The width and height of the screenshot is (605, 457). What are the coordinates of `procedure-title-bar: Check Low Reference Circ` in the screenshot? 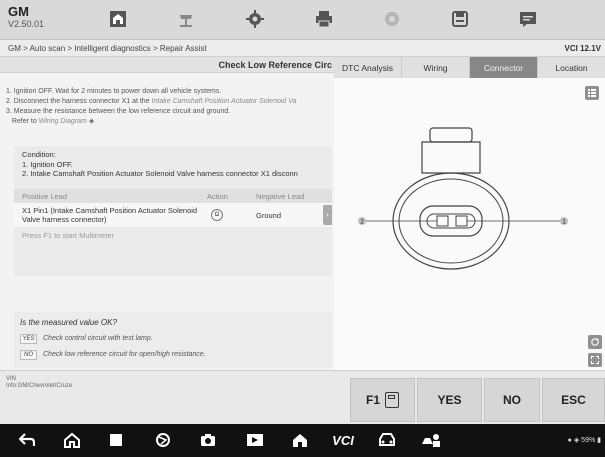 It's located at (167, 65).